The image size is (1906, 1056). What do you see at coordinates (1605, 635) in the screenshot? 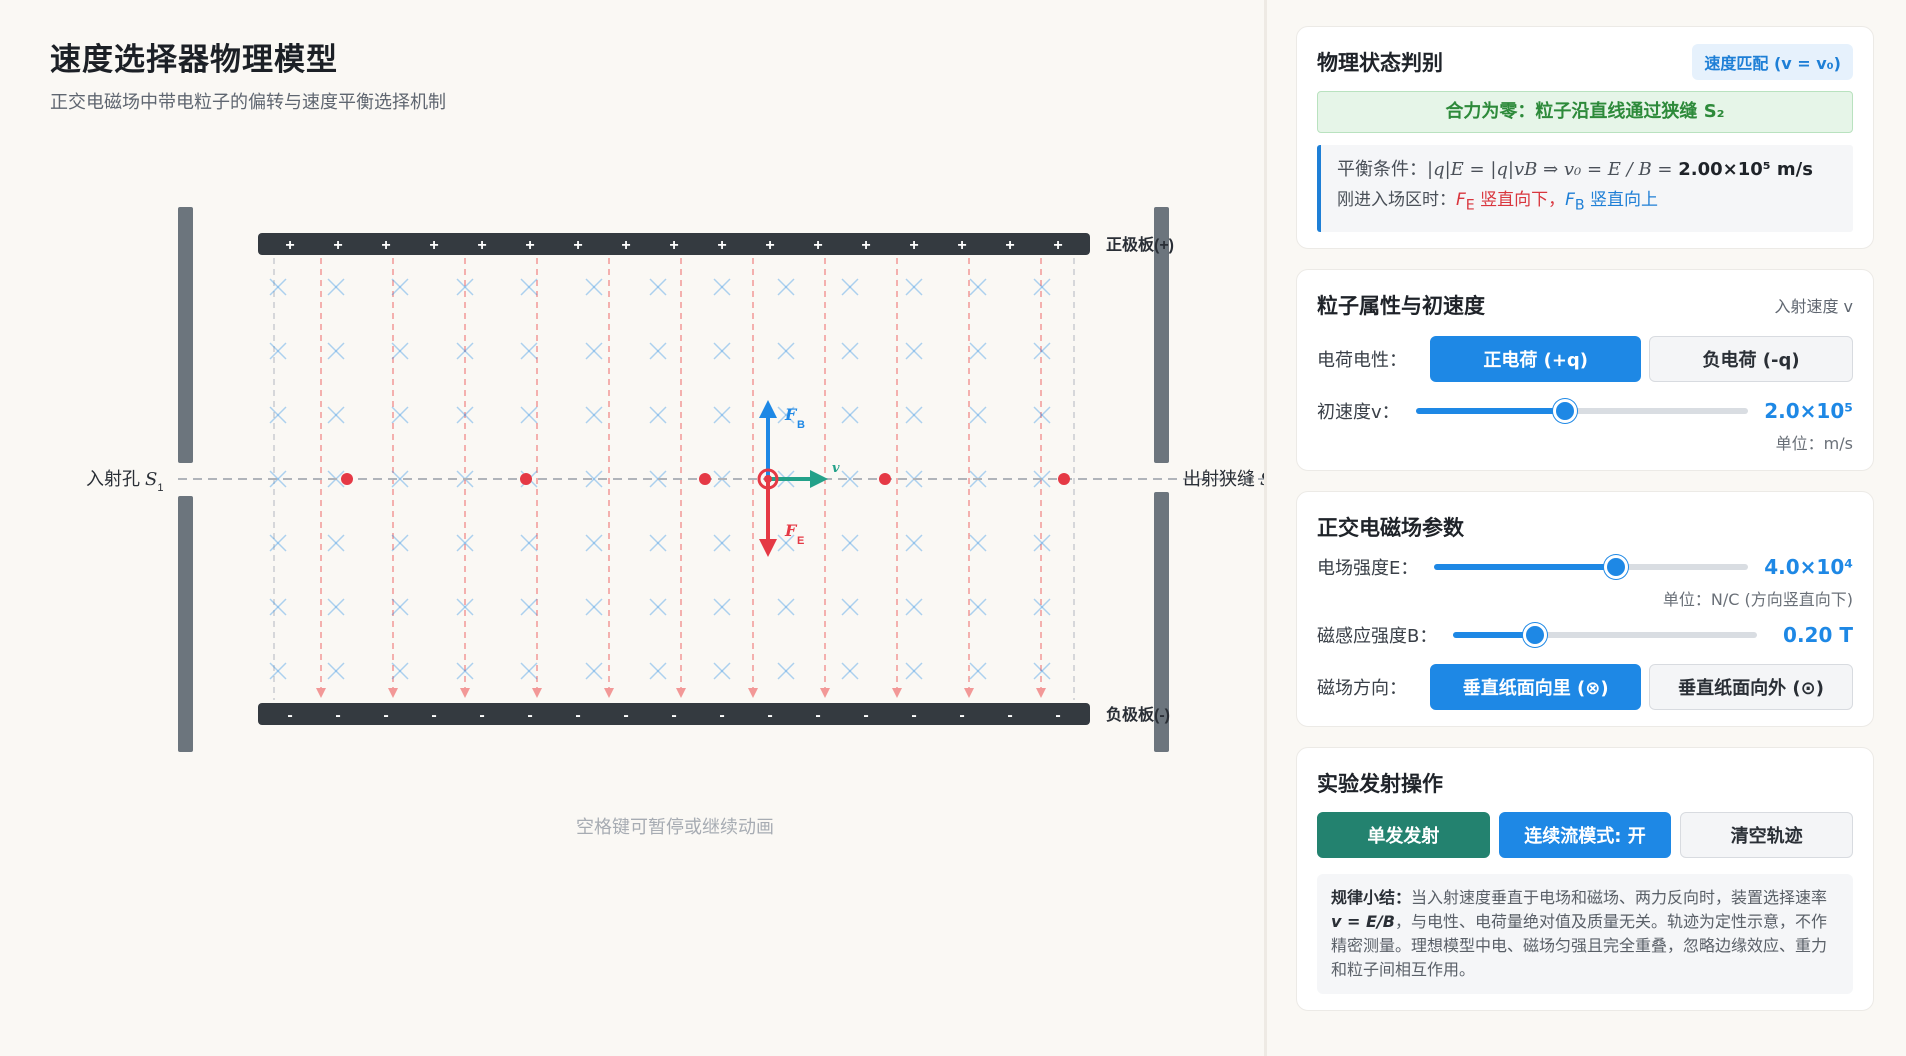
I see `b-field-slider` at bounding box center [1605, 635].